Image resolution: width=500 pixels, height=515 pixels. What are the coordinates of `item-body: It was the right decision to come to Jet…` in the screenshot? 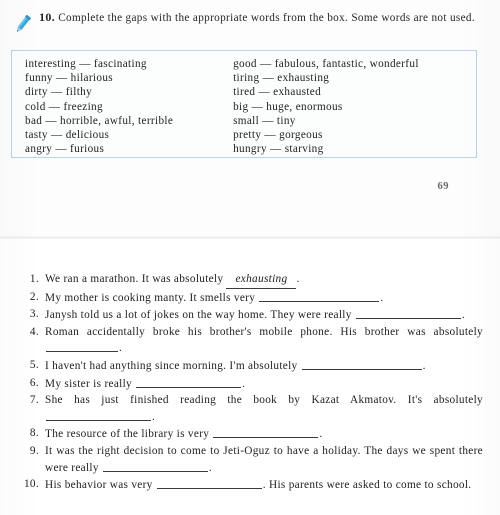 It's located at (264, 460).